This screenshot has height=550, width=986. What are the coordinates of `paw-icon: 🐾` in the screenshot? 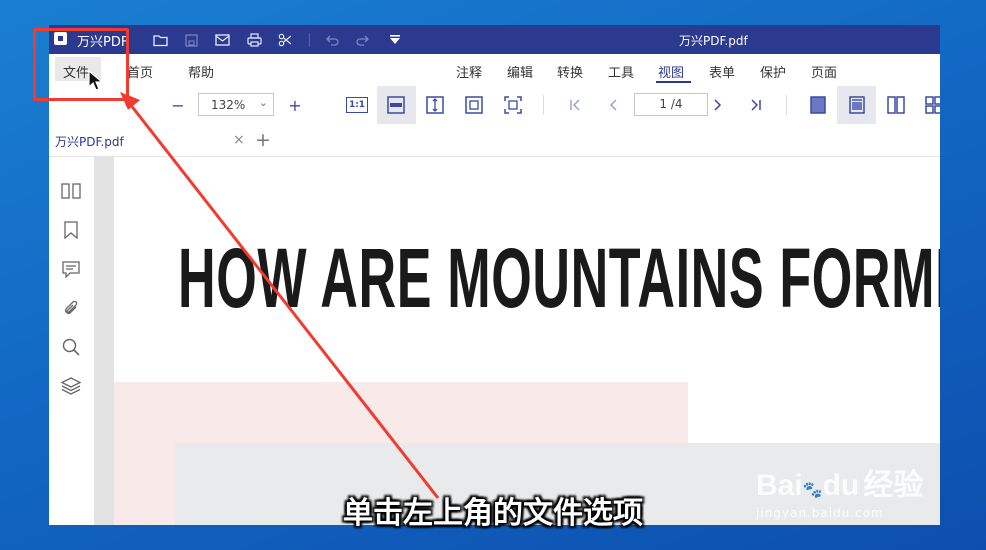 It's located at (812, 489).